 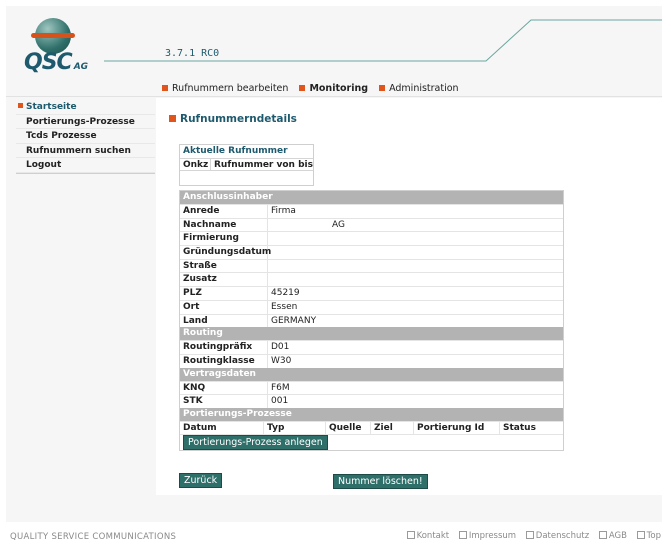 I want to click on row-nachname: Nachname AG, so click(x=371, y=224).